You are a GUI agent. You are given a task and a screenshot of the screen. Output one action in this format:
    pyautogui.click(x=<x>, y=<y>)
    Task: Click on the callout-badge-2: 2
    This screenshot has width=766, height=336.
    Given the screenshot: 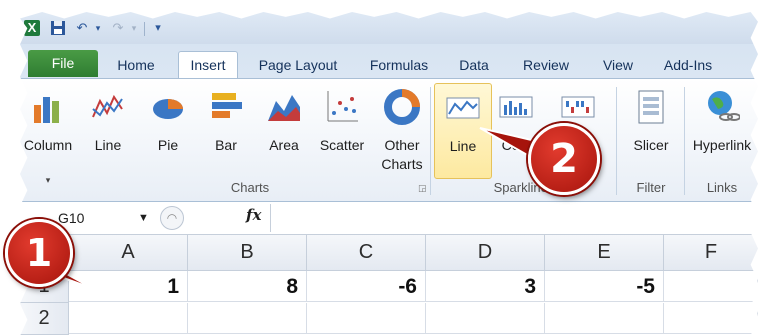 What is the action you would take?
    pyautogui.click(x=564, y=159)
    